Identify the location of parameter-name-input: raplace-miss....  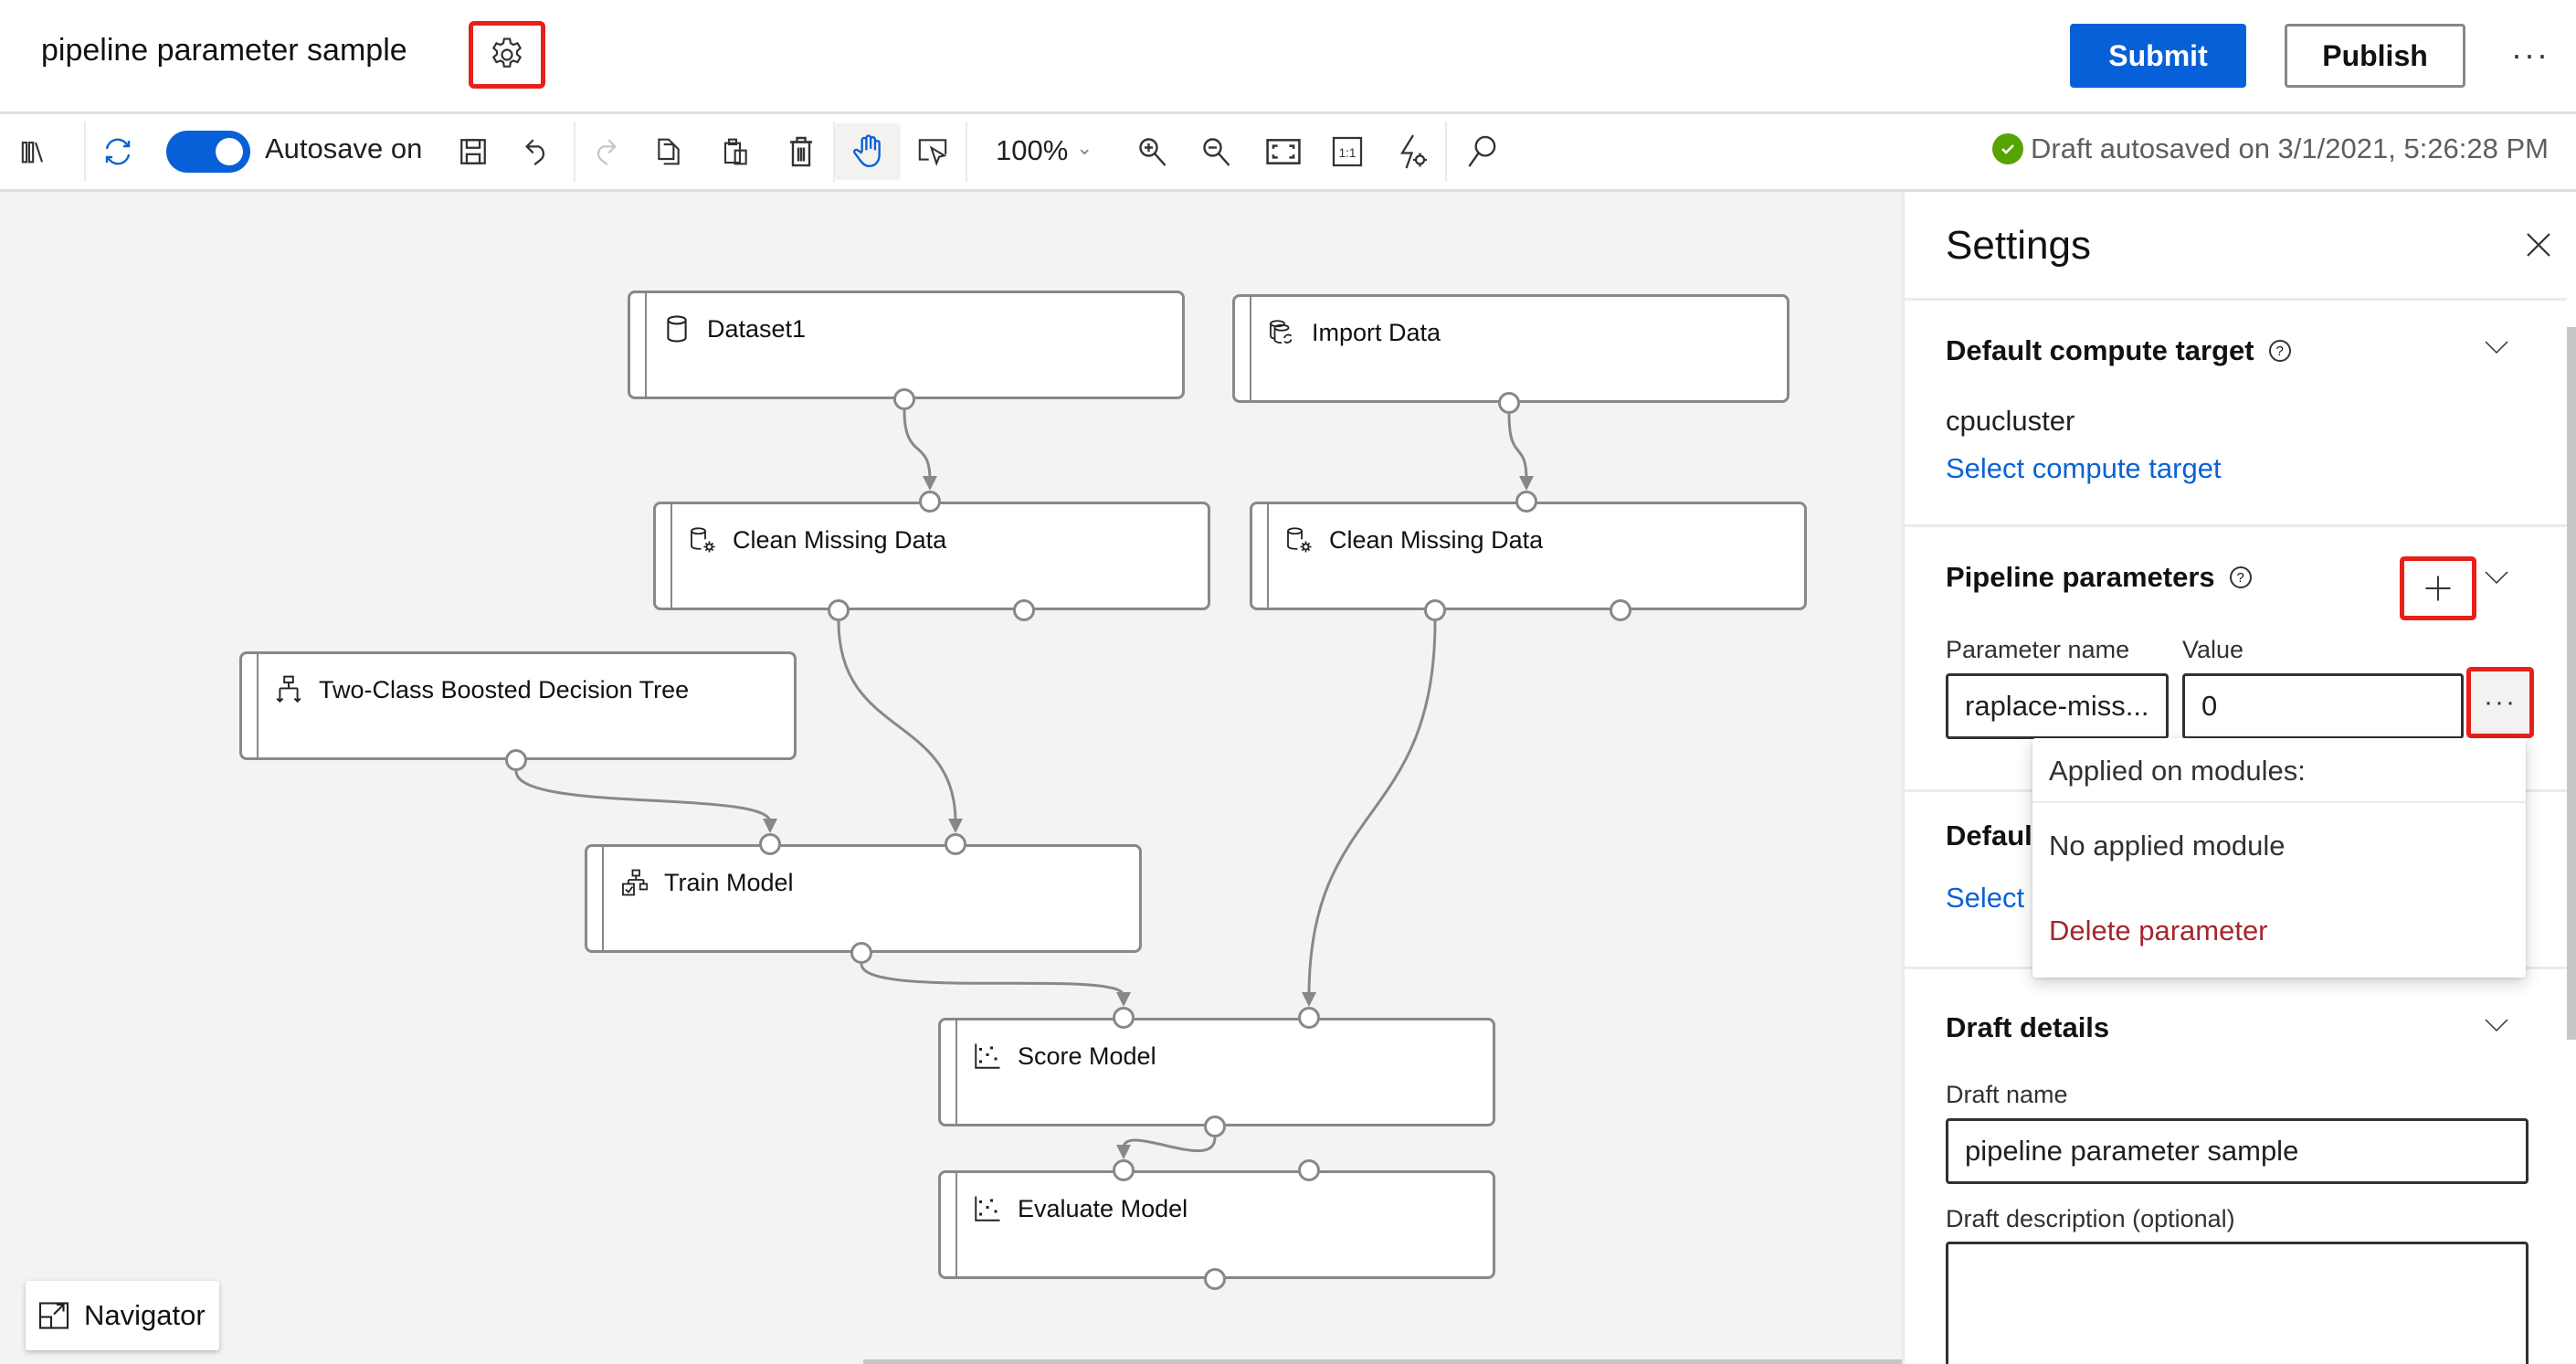
(2057, 706).